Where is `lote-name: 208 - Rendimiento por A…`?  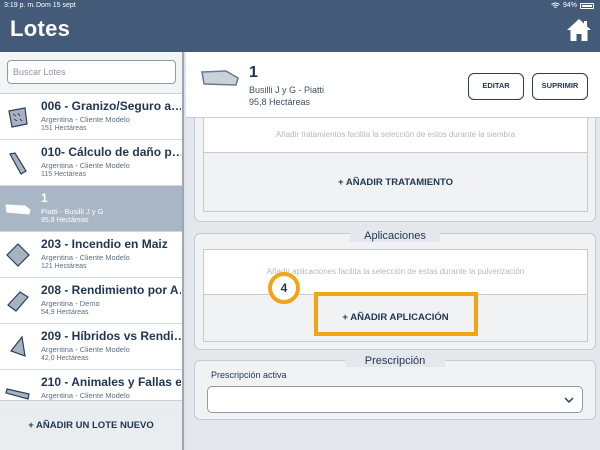
lote-name: 208 - Rendimiento por A… is located at coordinates (111, 290).